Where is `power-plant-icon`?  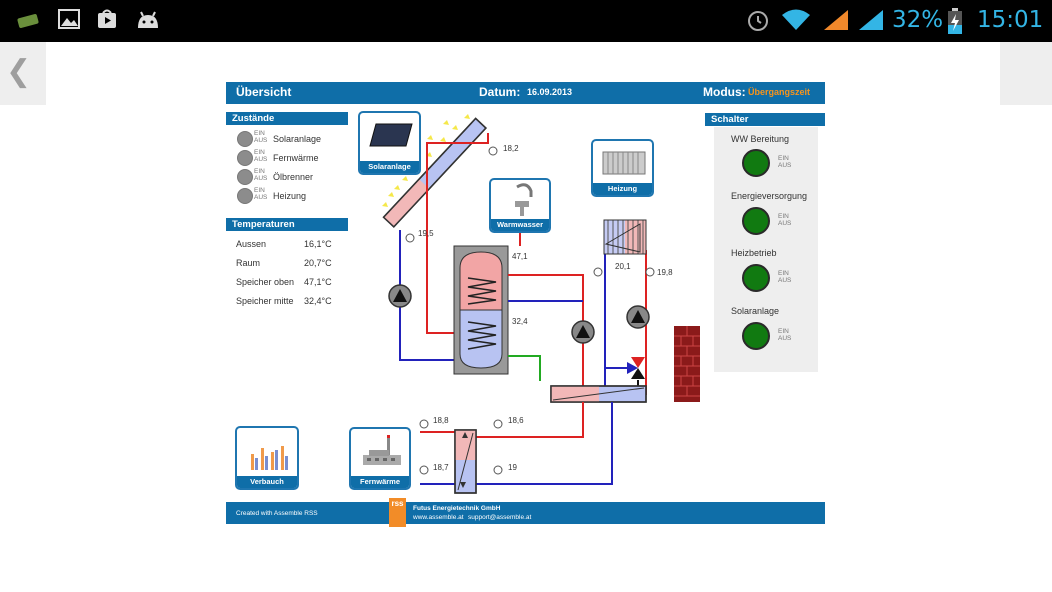 power-plant-icon is located at coordinates (382, 450).